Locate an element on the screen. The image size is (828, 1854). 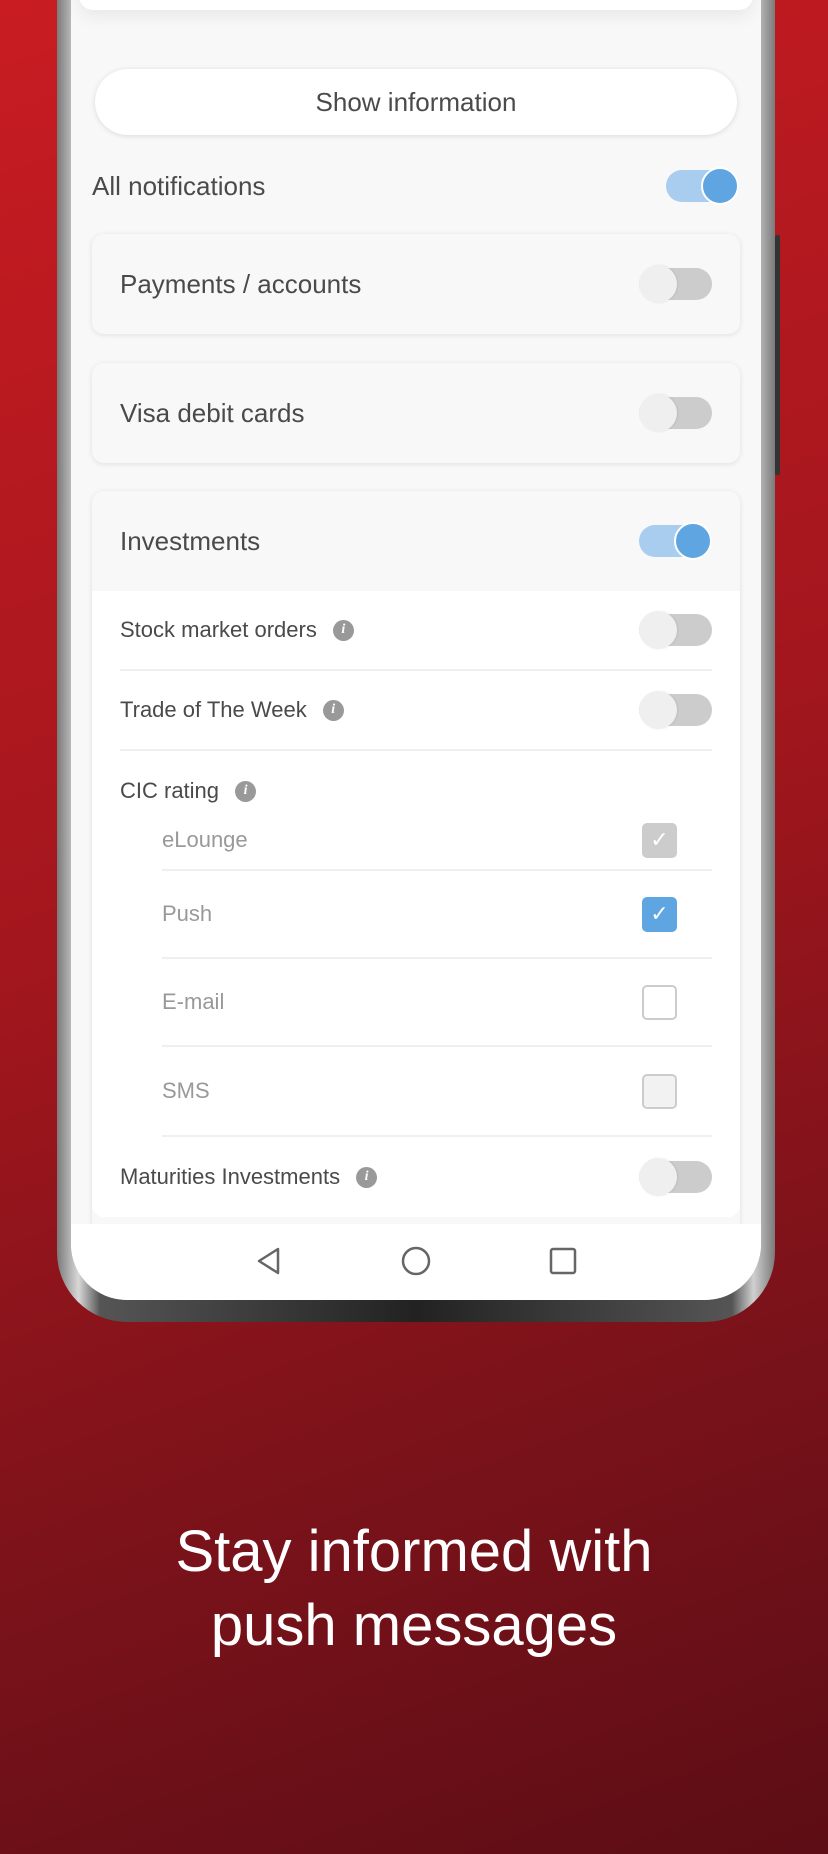
option-push: Push ✓ is located at coordinates (437, 915).